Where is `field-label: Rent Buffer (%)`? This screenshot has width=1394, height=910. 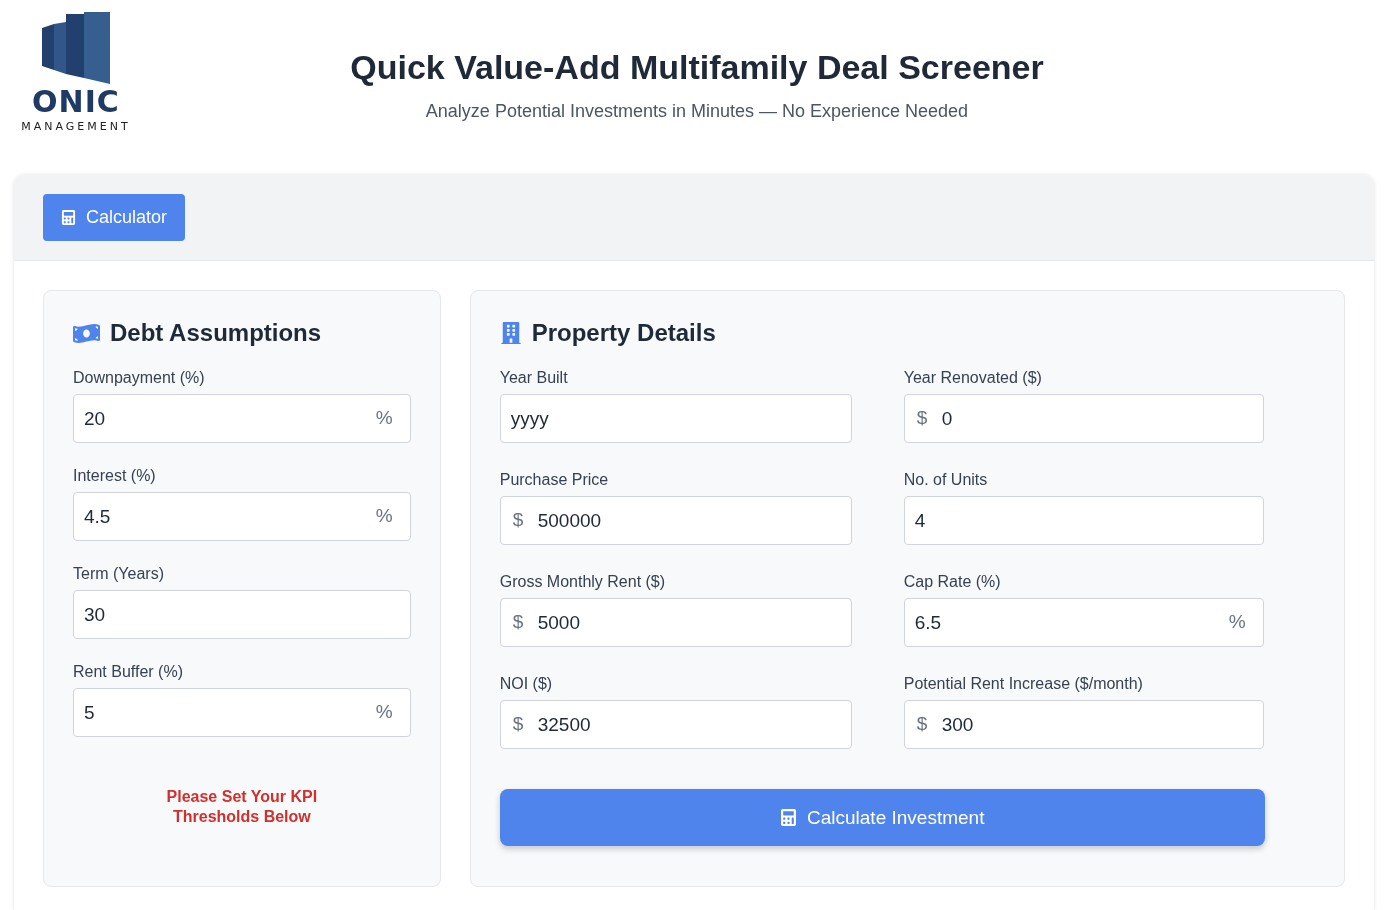 field-label: Rent Buffer (%) is located at coordinates (128, 672).